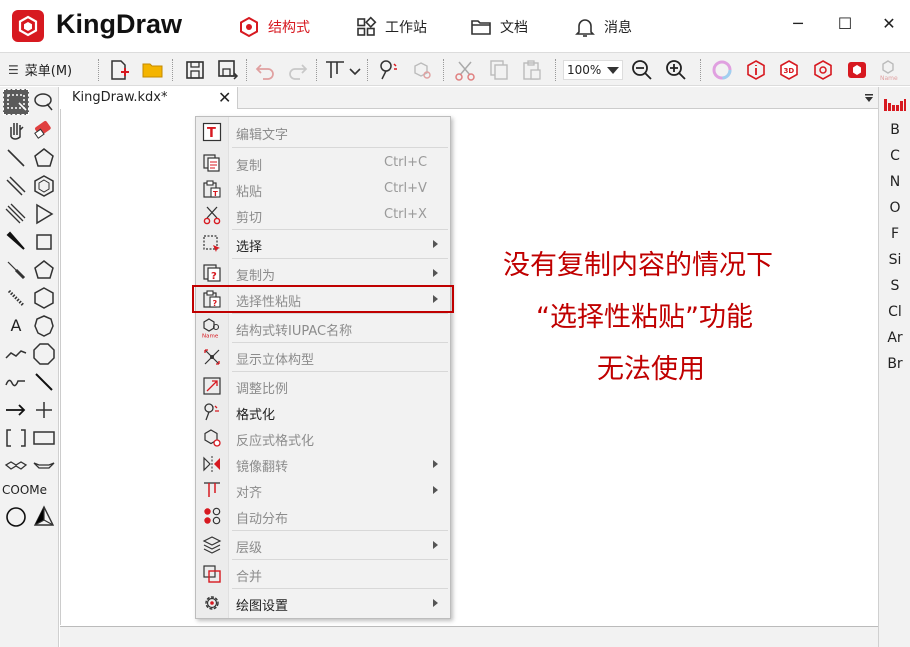 Image resolution: width=910 pixels, height=647 pixels. Describe the element at coordinates (16, 186) in the screenshot. I see `double-bond-icon` at that location.